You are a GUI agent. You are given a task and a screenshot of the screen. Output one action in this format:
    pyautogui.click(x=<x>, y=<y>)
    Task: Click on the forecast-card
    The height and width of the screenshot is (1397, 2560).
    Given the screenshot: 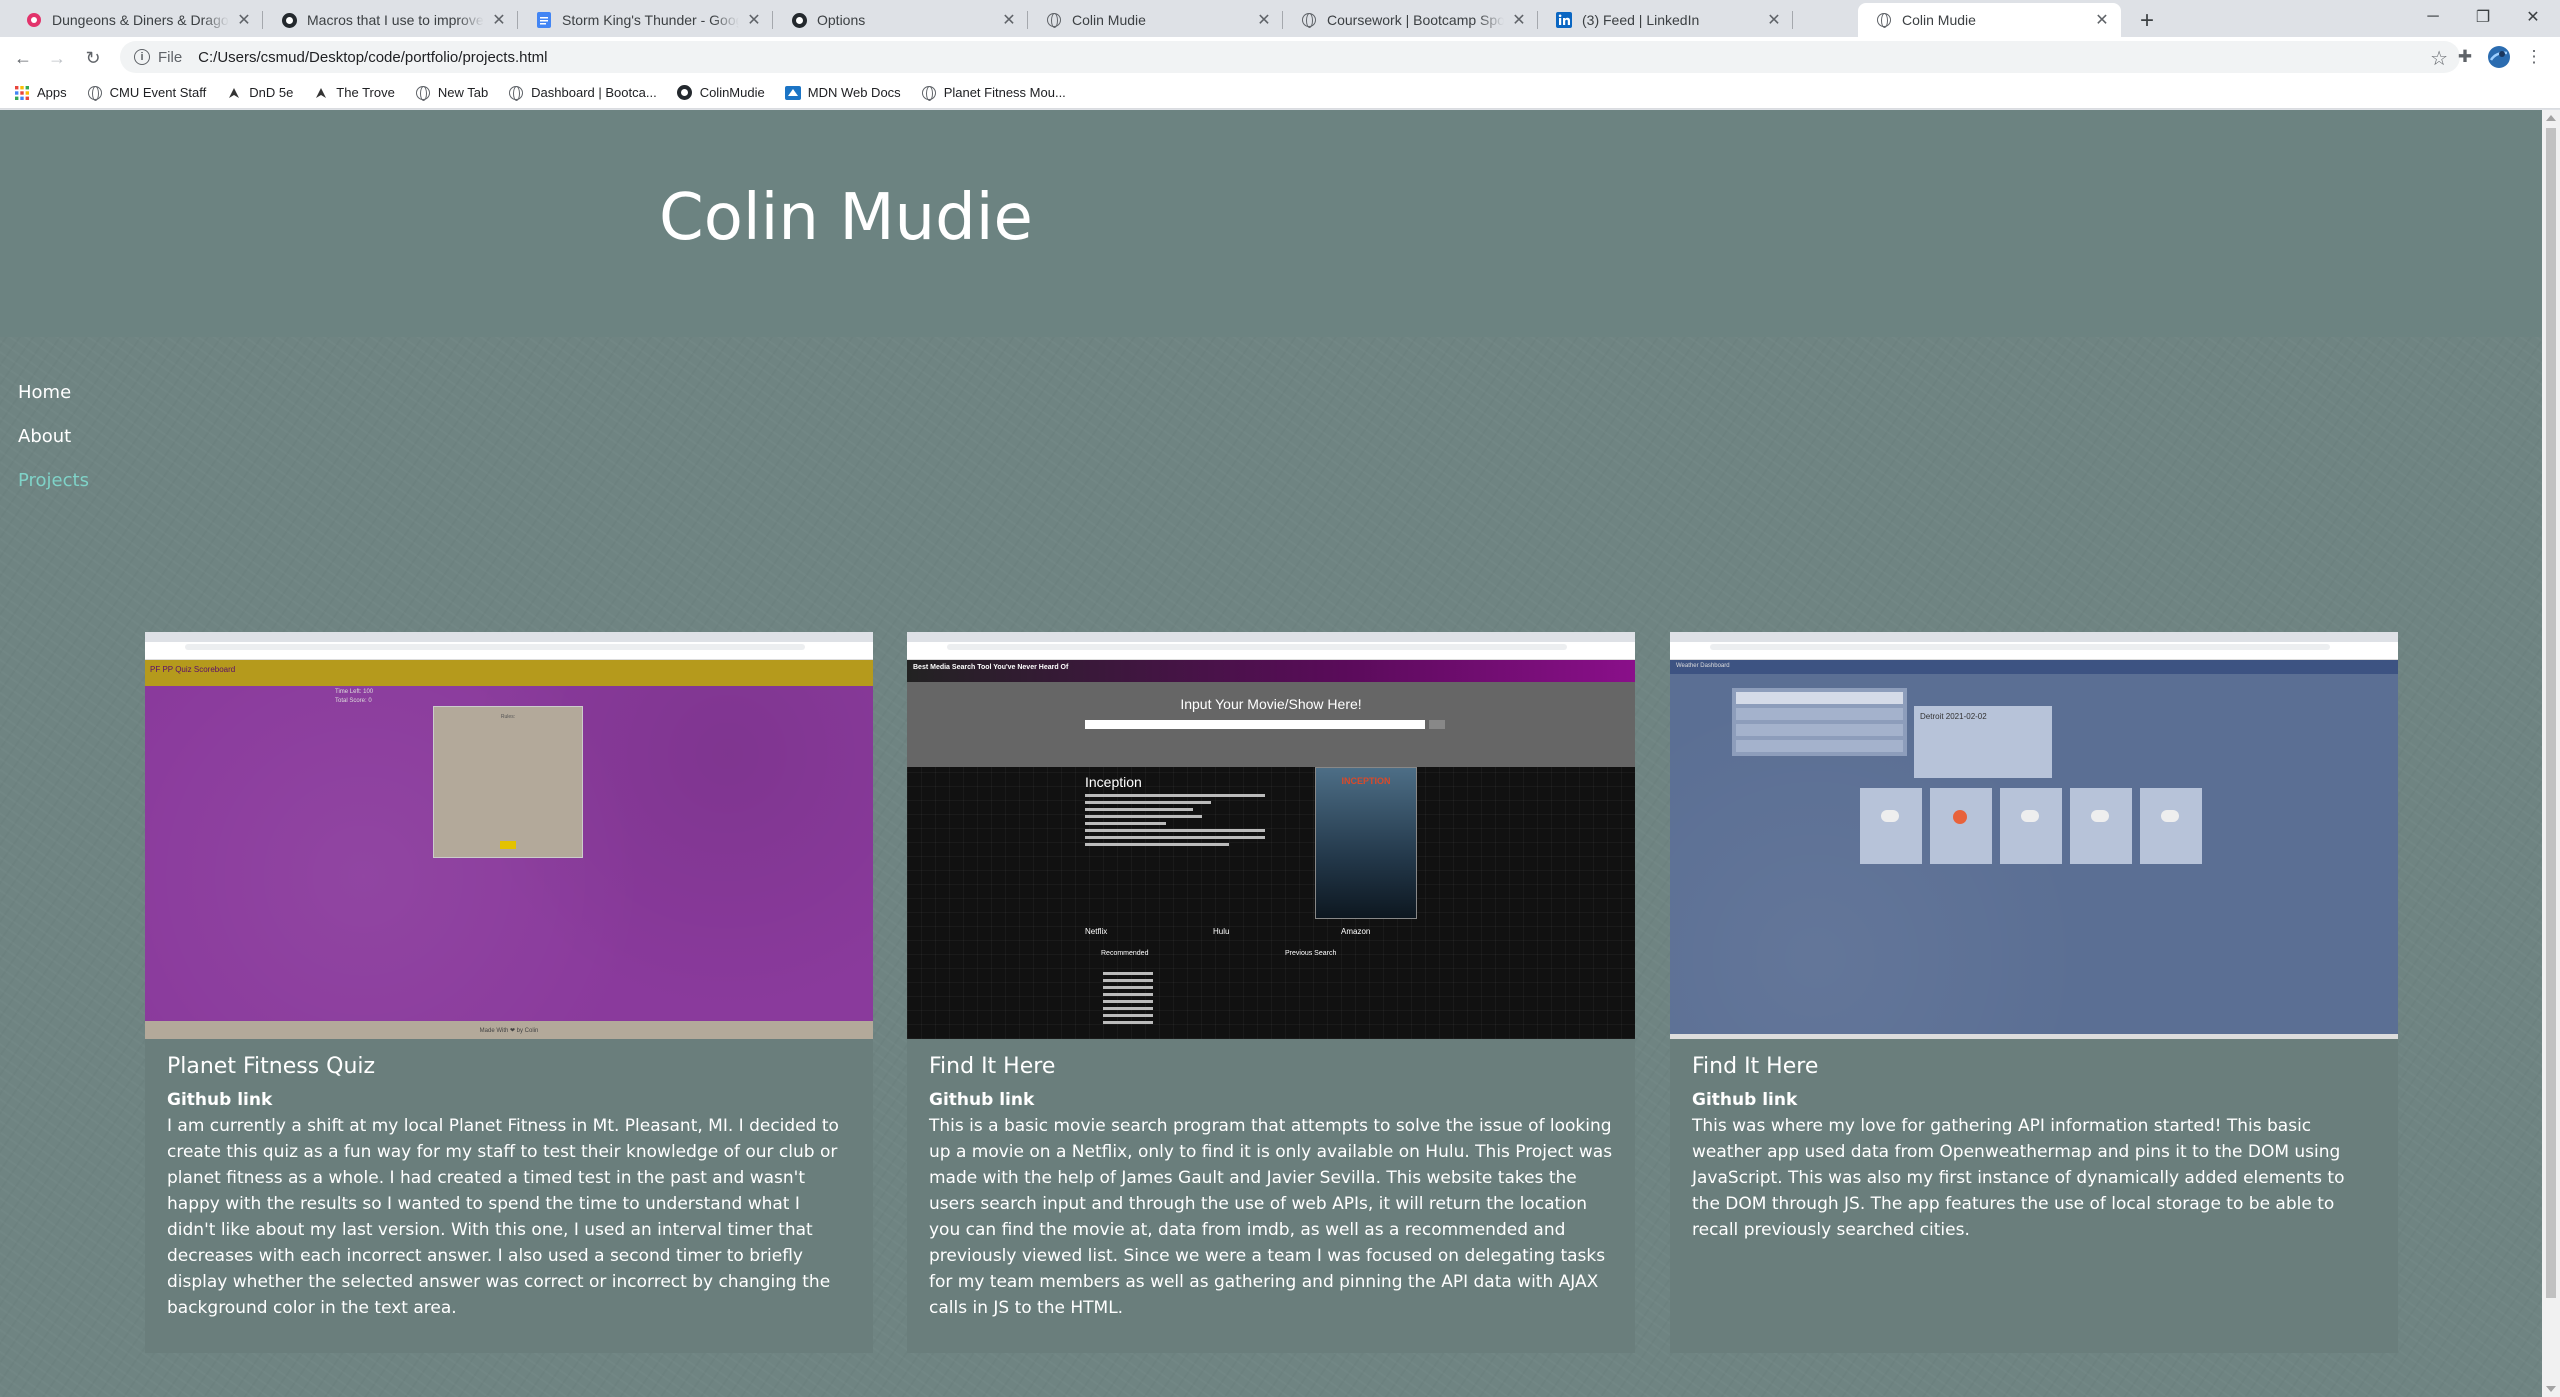 What is the action you would take?
    pyautogui.click(x=2031, y=826)
    